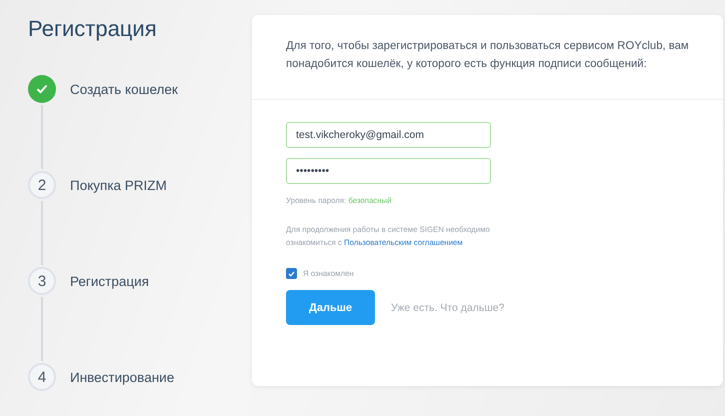 This screenshot has height=416, width=725. What do you see at coordinates (388, 171) in the screenshot?
I see `password-field: •••••••••` at bounding box center [388, 171].